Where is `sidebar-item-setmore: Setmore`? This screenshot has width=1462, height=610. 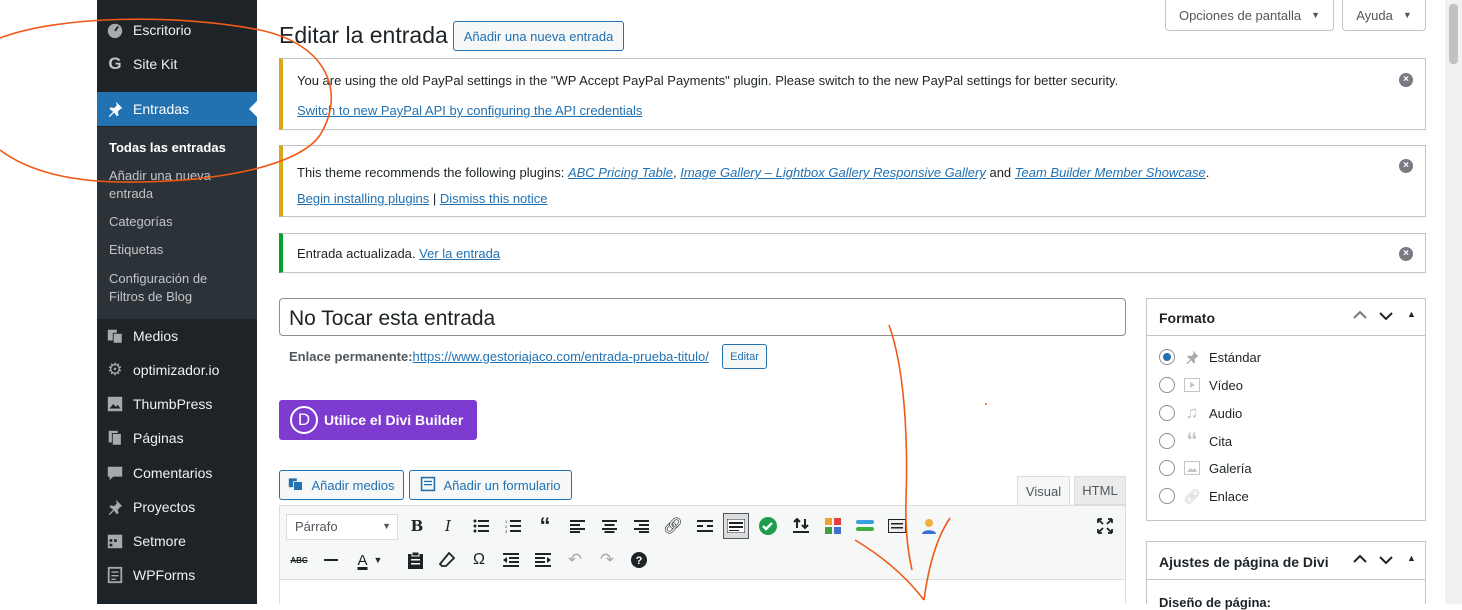
sidebar-item-setmore: Setmore is located at coordinates (177, 541).